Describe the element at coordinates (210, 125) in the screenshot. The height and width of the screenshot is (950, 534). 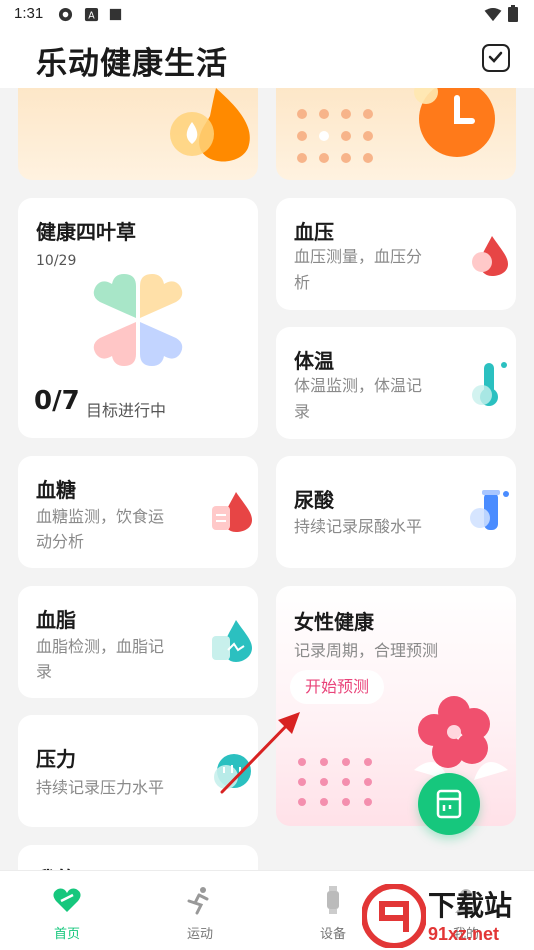
I see `fire-icon` at that location.